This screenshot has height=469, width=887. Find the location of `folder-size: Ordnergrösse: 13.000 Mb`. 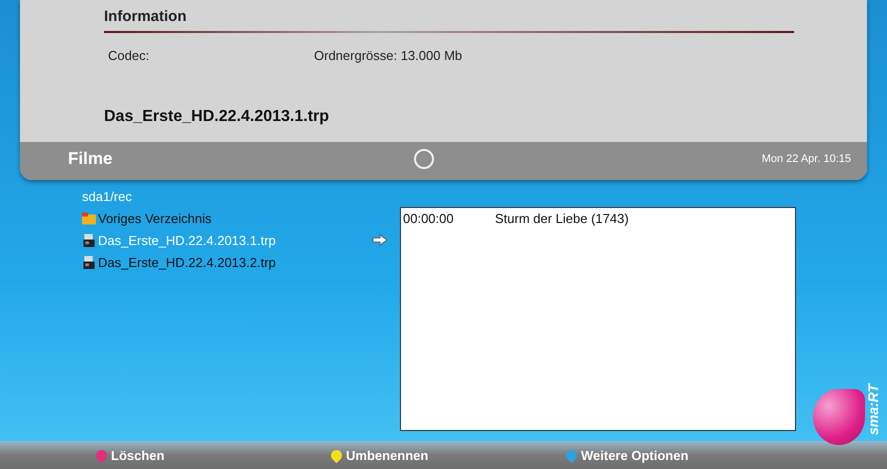

folder-size: Ordnergrösse: 13.000 Mb is located at coordinates (388, 55).